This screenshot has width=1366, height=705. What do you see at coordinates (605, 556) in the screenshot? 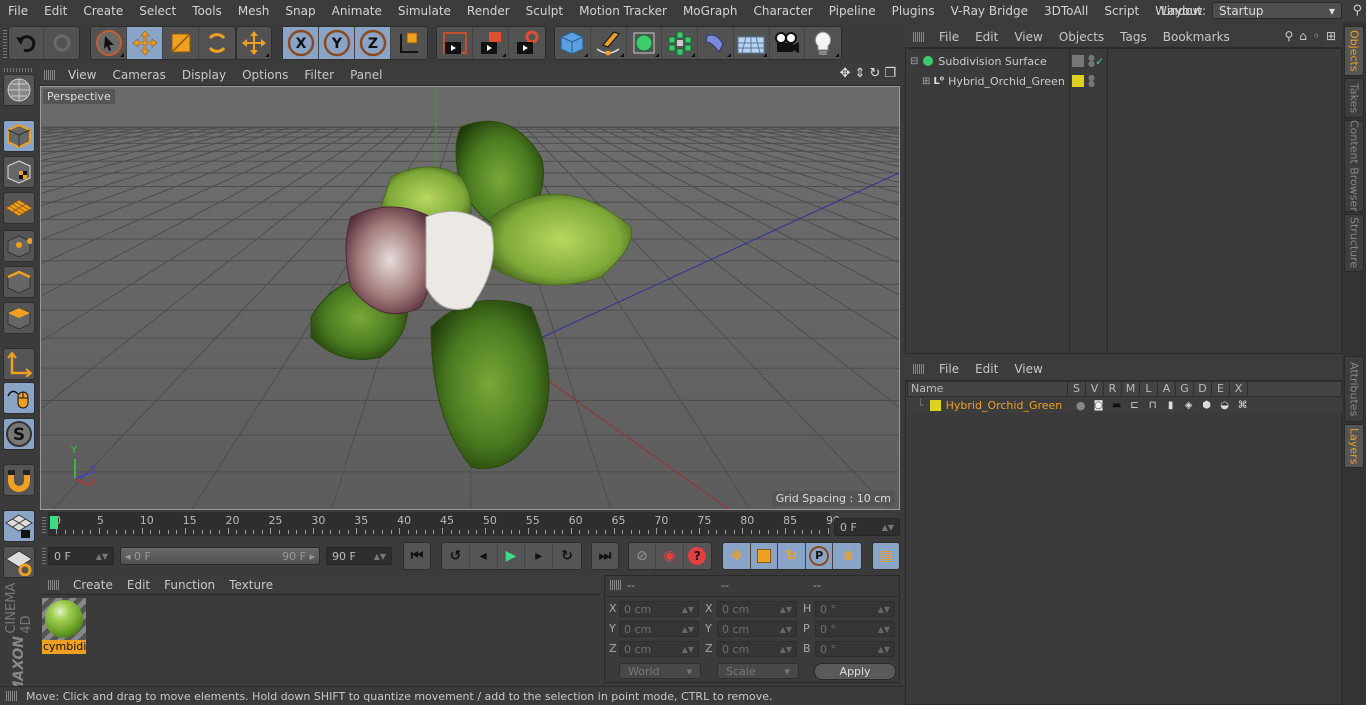
I see `goto-end-button: ⏭` at bounding box center [605, 556].